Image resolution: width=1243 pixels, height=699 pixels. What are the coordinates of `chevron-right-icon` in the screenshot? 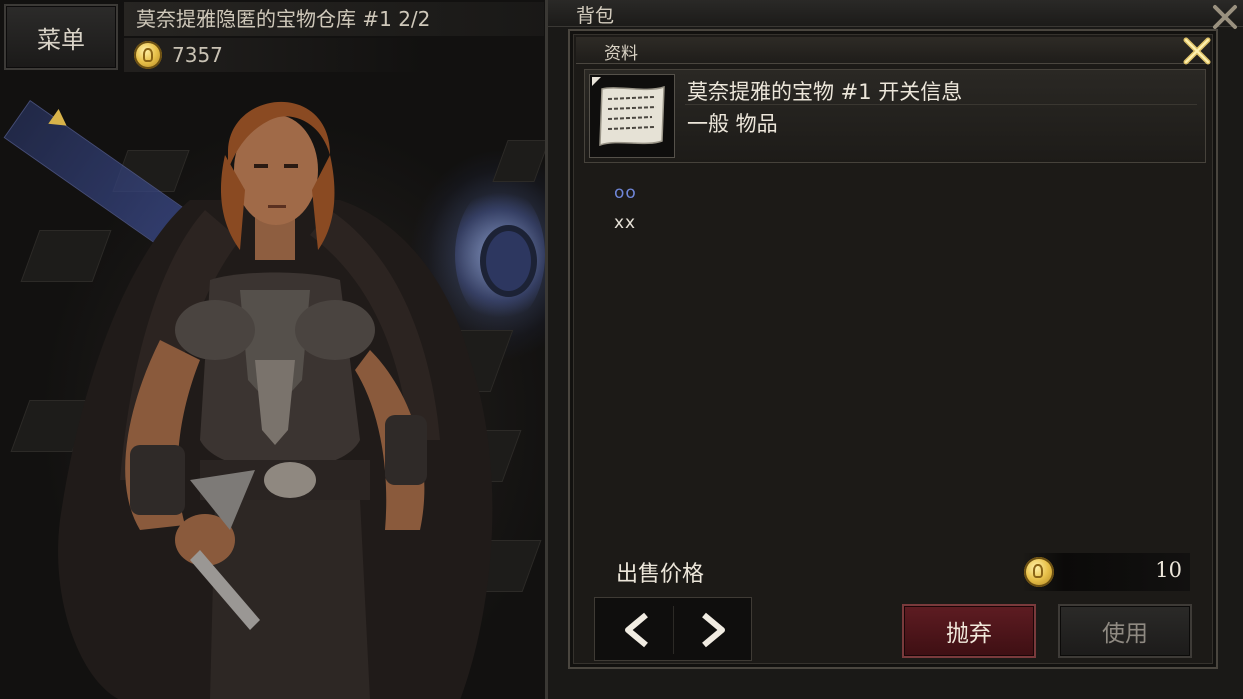 It's located at (713, 630).